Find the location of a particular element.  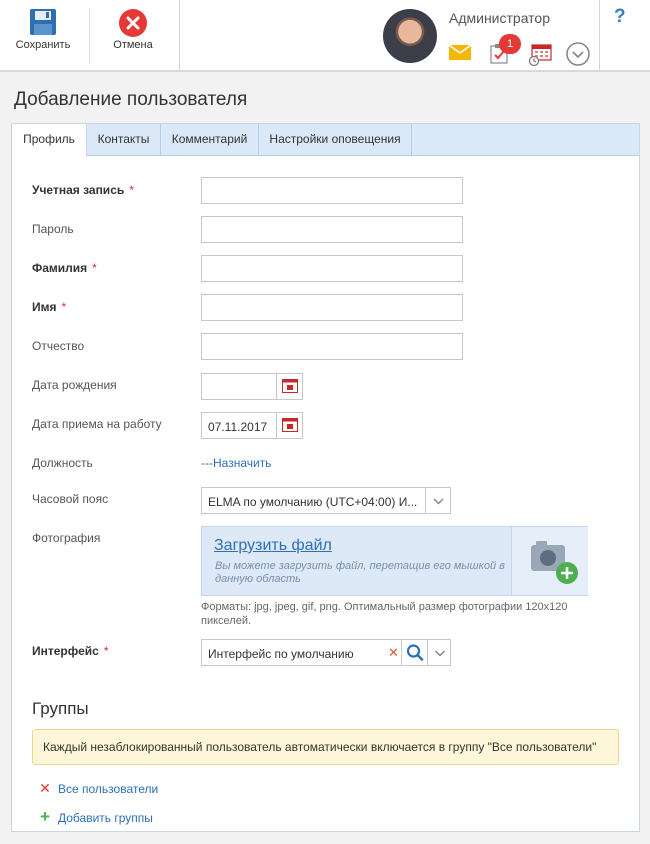

groups-title: Группы is located at coordinates (60, 708).